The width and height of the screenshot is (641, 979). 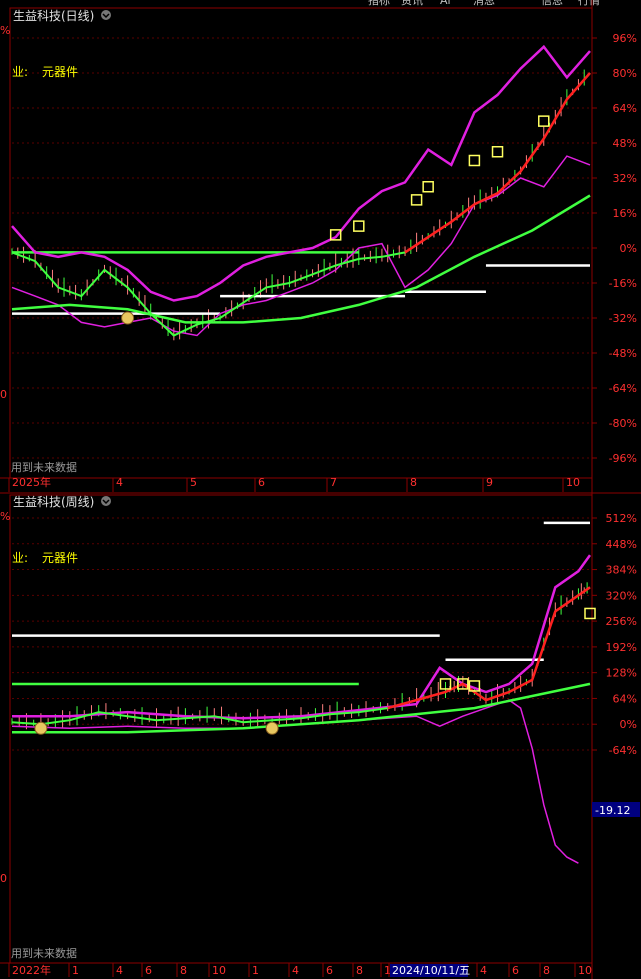 What do you see at coordinates (625, 213) in the screenshot?
I see `y-tick-label: 16%` at bounding box center [625, 213].